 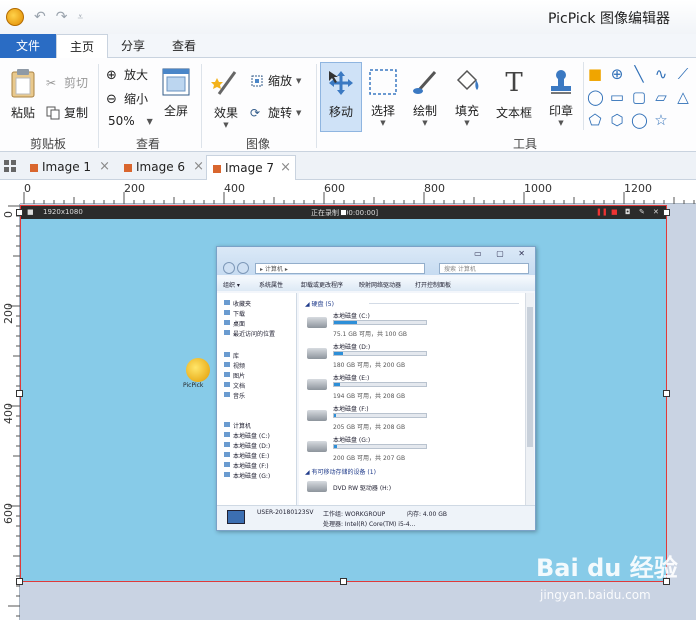 What do you see at coordinates (484, 268) in the screenshot?
I see `explorer-search: 搜索 计算机` at bounding box center [484, 268].